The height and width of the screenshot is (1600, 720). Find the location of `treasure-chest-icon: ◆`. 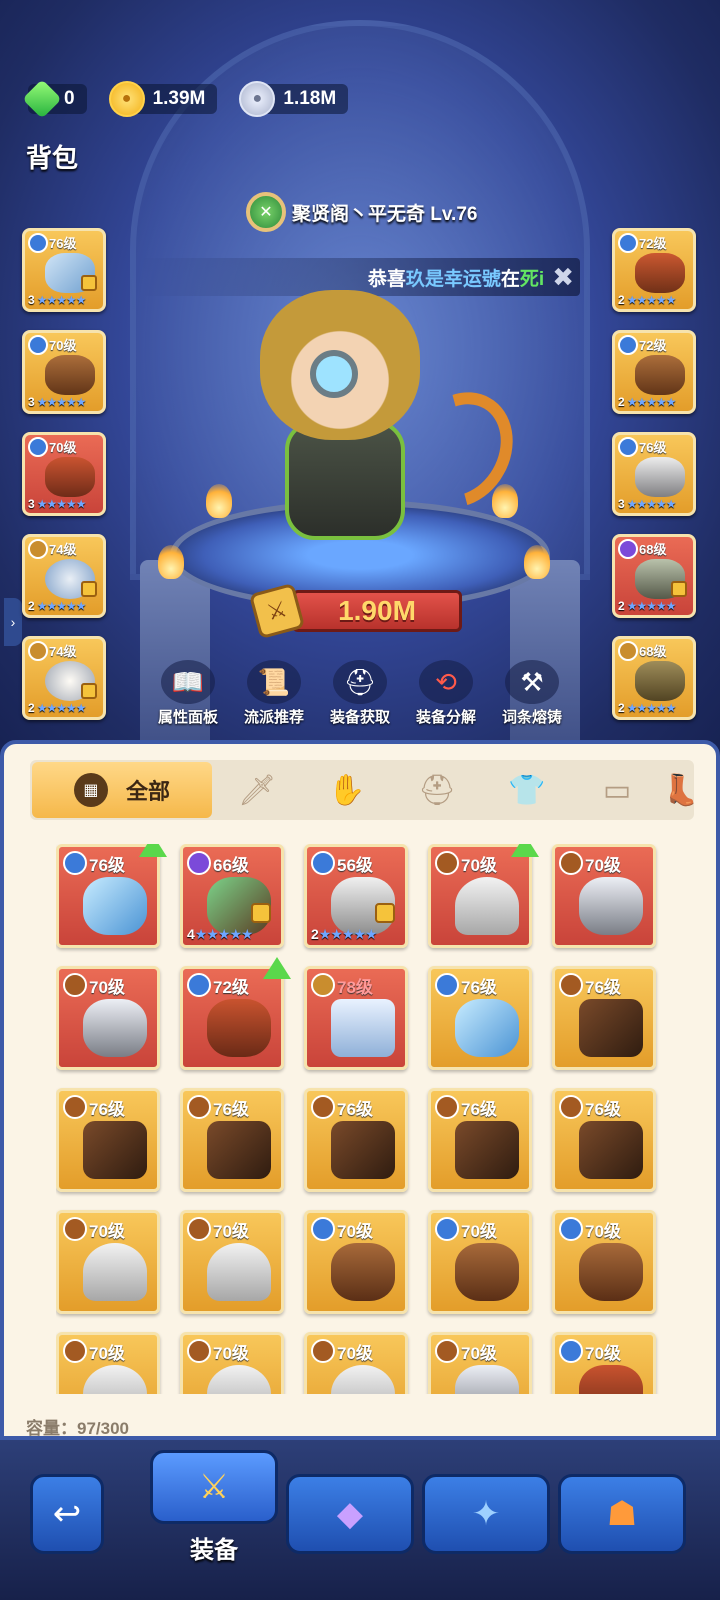

treasure-chest-icon: ◆ is located at coordinates (350, 1514).